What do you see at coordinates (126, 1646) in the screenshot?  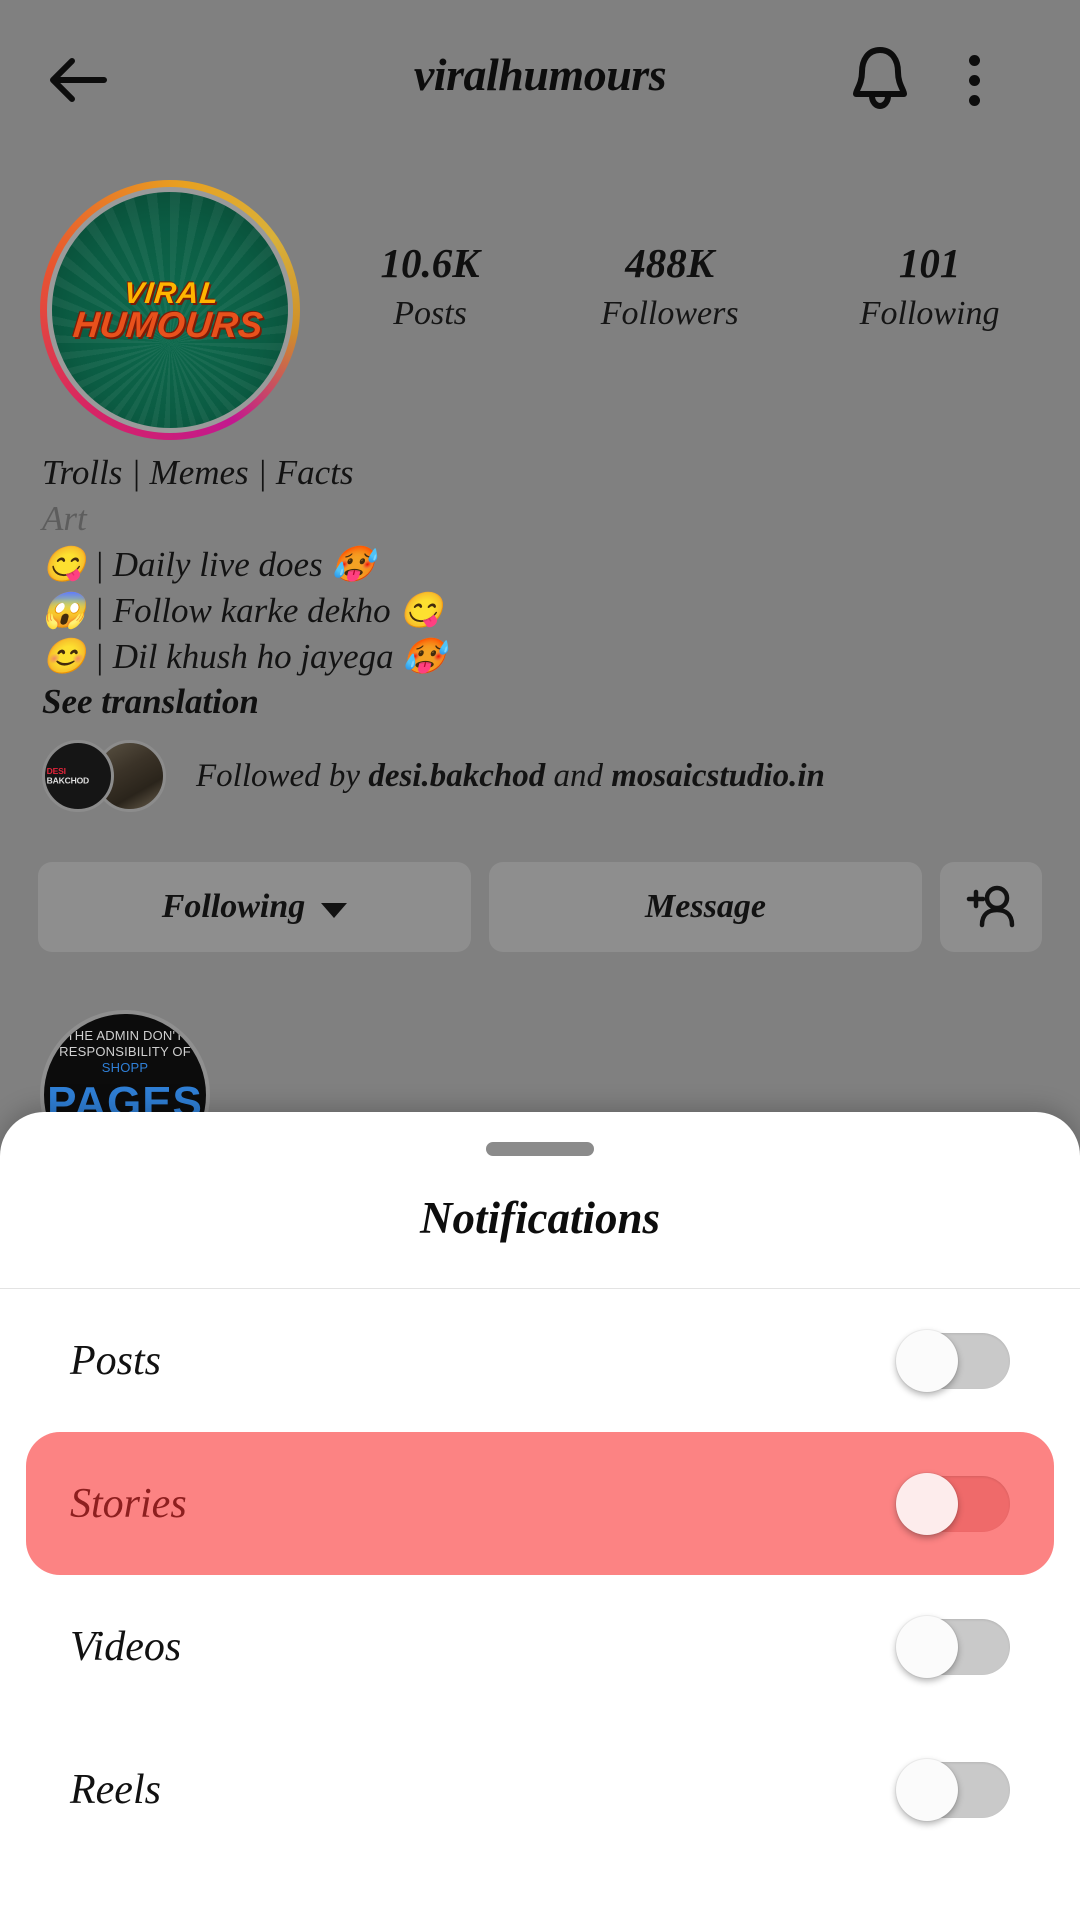 I see `notification-row-label: Videos` at bounding box center [126, 1646].